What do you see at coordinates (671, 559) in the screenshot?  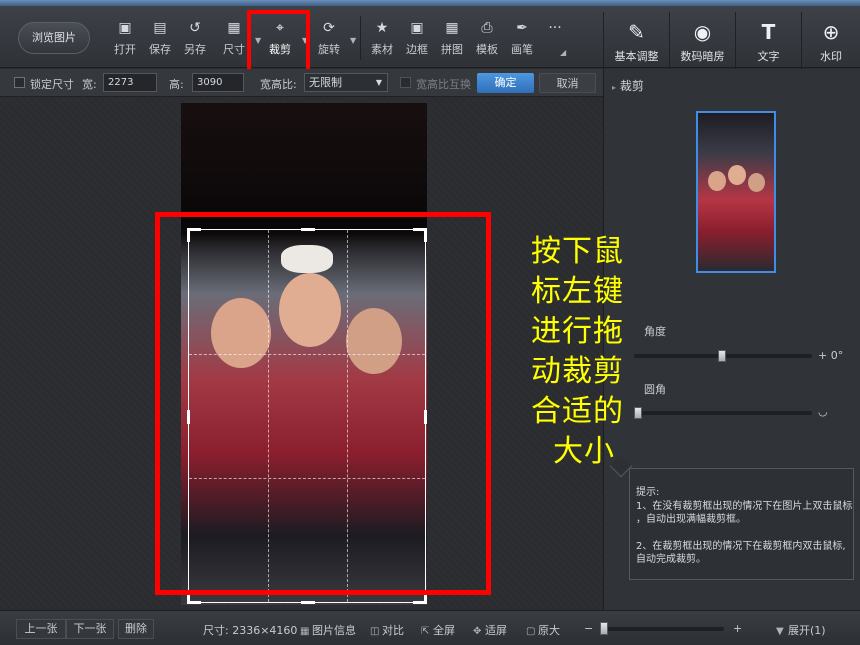 I see `tip-line: 自动完成裁剪。` at bounding box center [671, 559].